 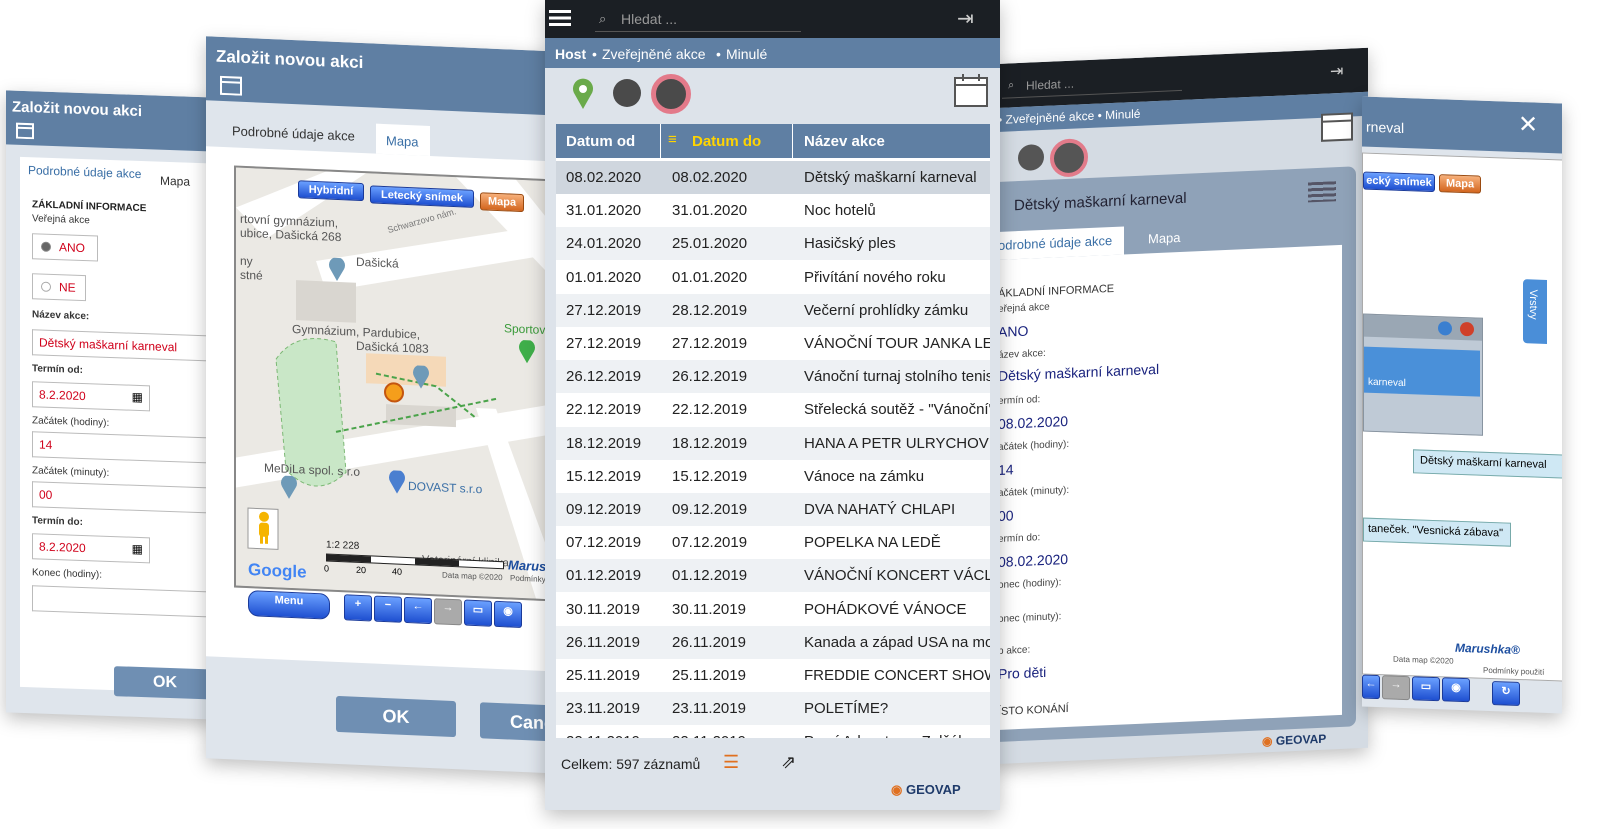 I want to click on column-date-from: Datum od, so click(x=600, y=141).